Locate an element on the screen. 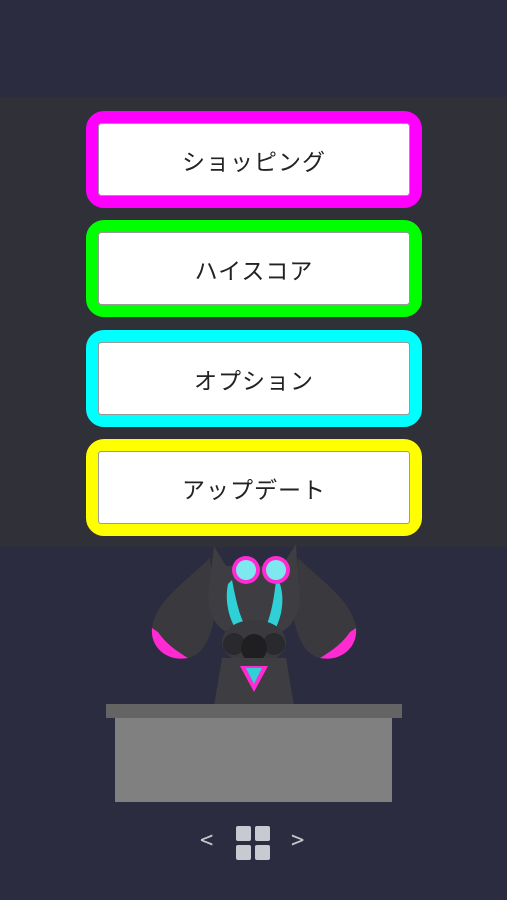  options-button-label: オプション is located at coordinates (254, 381).